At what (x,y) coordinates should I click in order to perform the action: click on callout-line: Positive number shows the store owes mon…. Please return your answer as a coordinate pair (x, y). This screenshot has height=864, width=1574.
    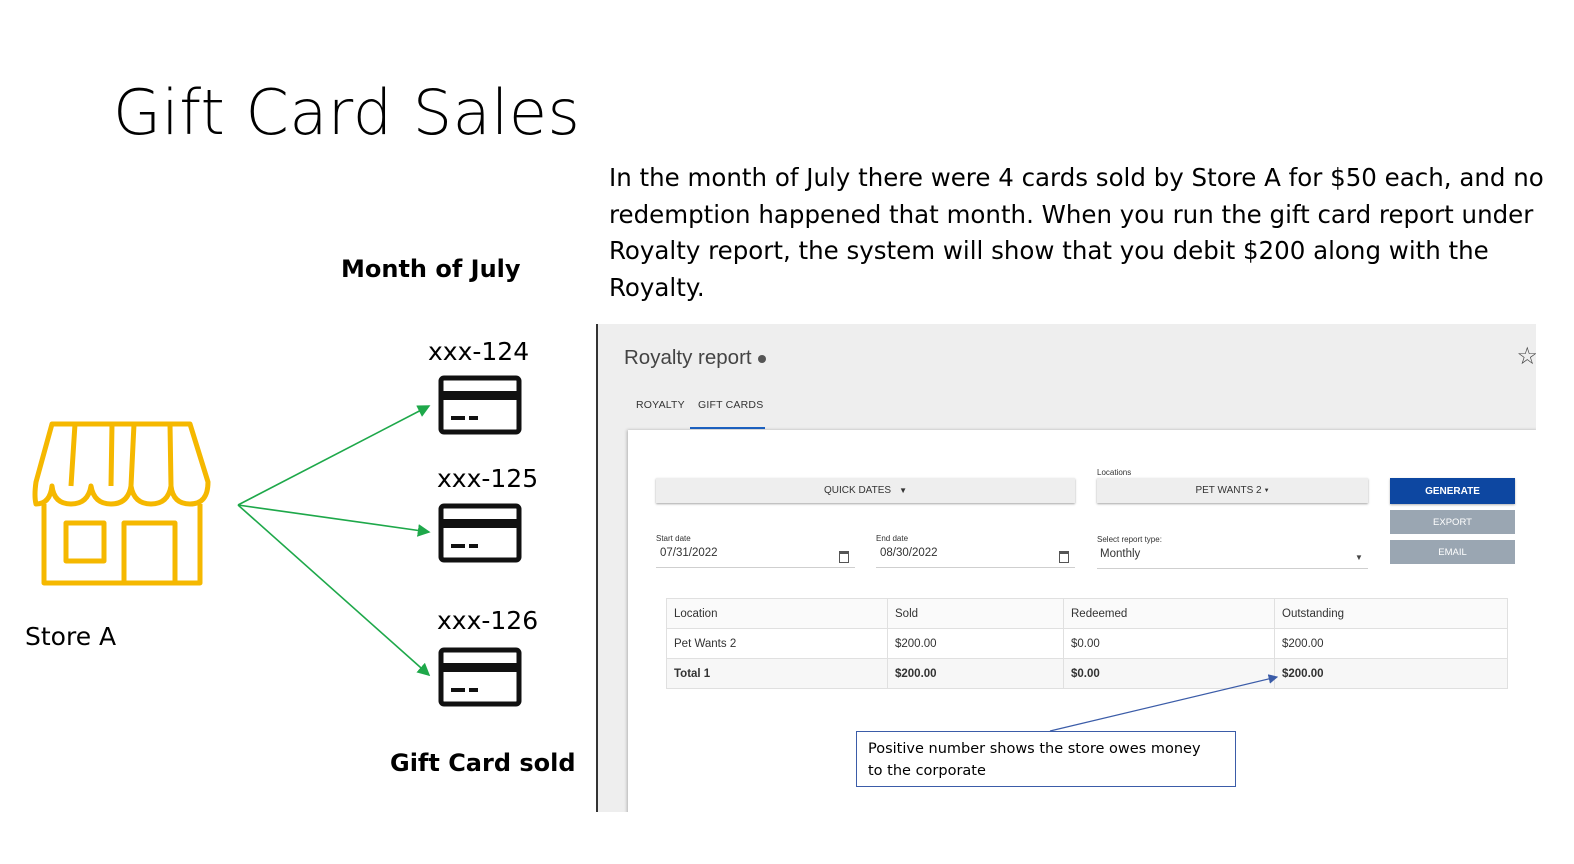
    Looking at the image, I should click on (1034, 749).